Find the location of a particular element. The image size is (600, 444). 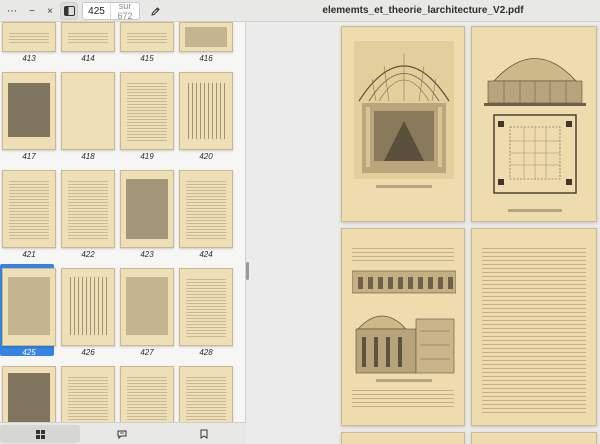

thumbnails-view-button is located at coordinates (40, 434).